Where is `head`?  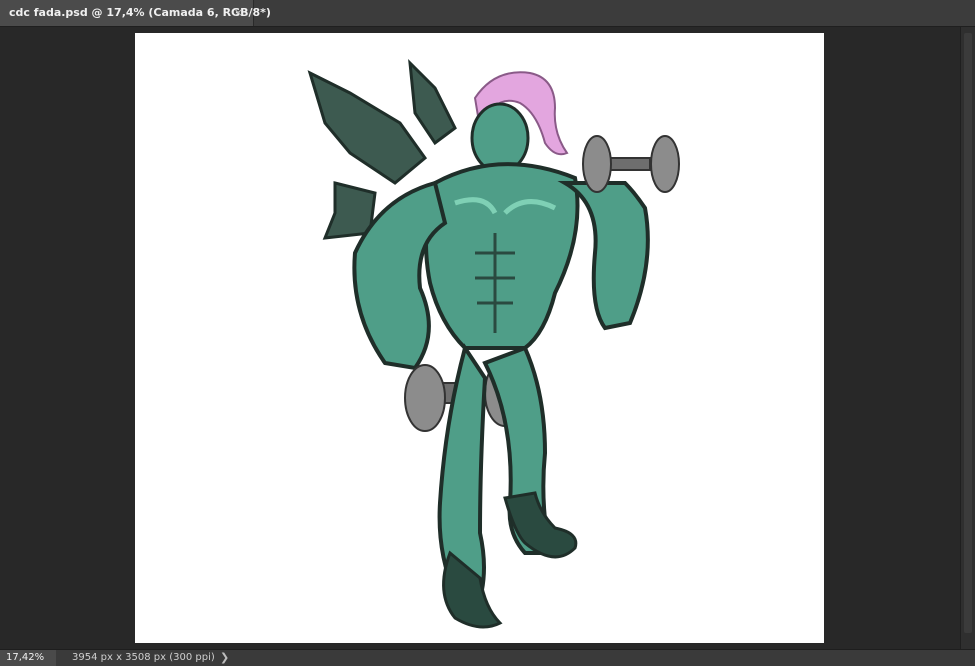 head is located at coordinates (500, 138).